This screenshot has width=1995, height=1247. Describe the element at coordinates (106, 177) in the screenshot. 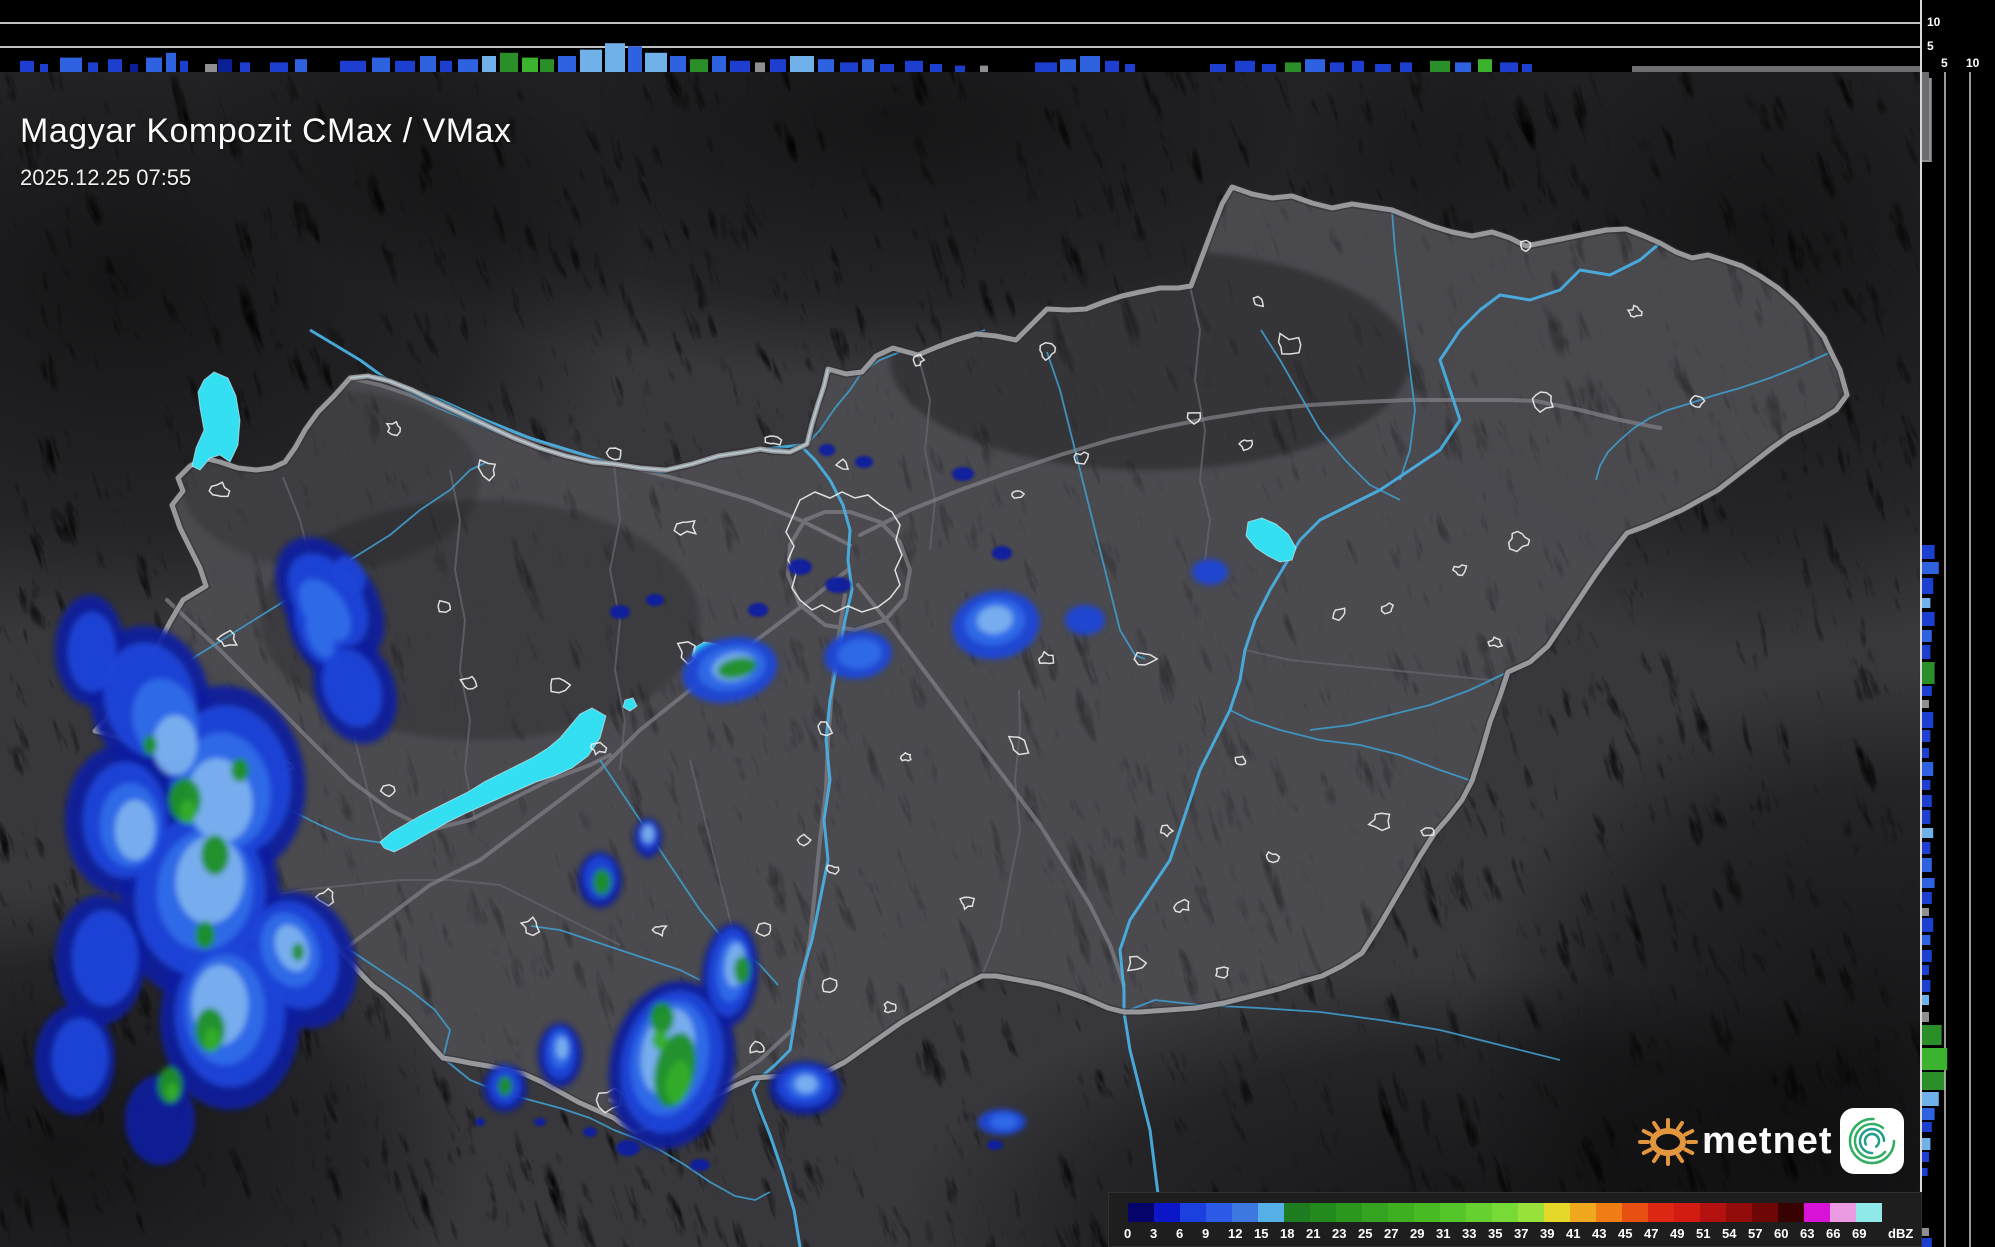

I see `timestamp: 2025.12.25 07:55` at that location.